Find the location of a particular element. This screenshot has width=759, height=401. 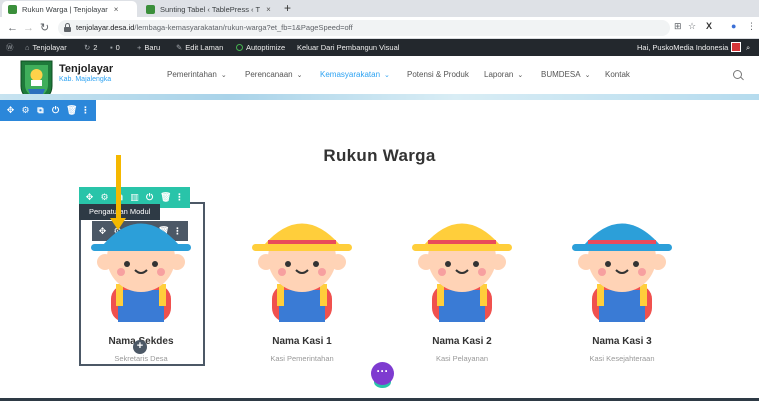

browser-tab-active: Rukun Warga | Tenjolayar × is located at coordinates (69, 9).